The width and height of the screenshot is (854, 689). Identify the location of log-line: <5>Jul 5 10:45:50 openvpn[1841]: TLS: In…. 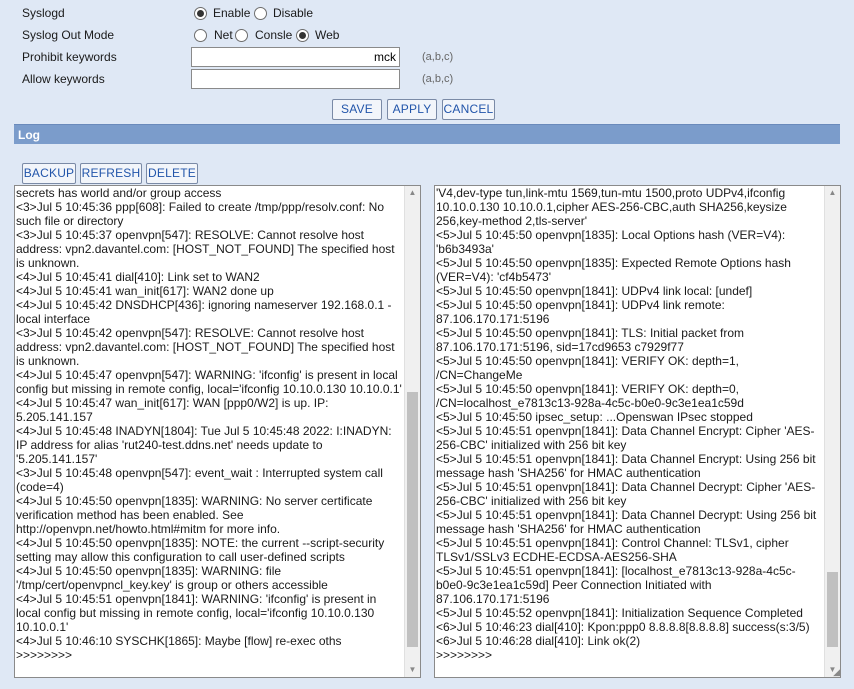
(590, 340).